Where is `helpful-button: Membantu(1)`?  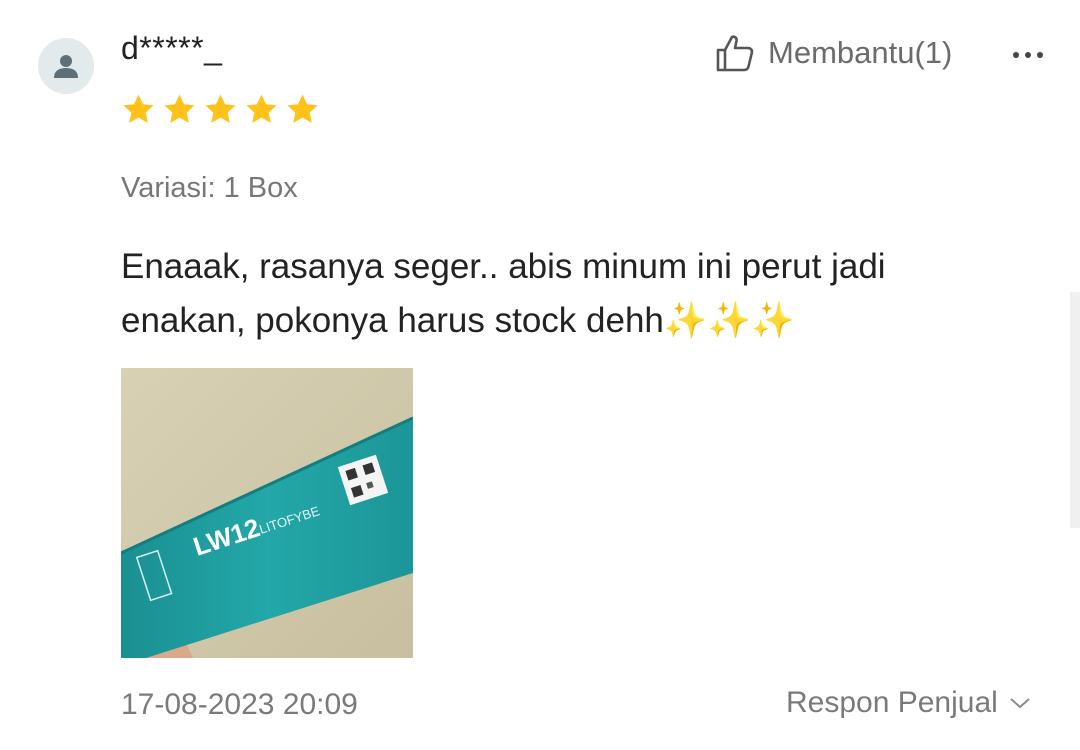
helpful-button: Membantu(1) is located at coordinates (833, 53).